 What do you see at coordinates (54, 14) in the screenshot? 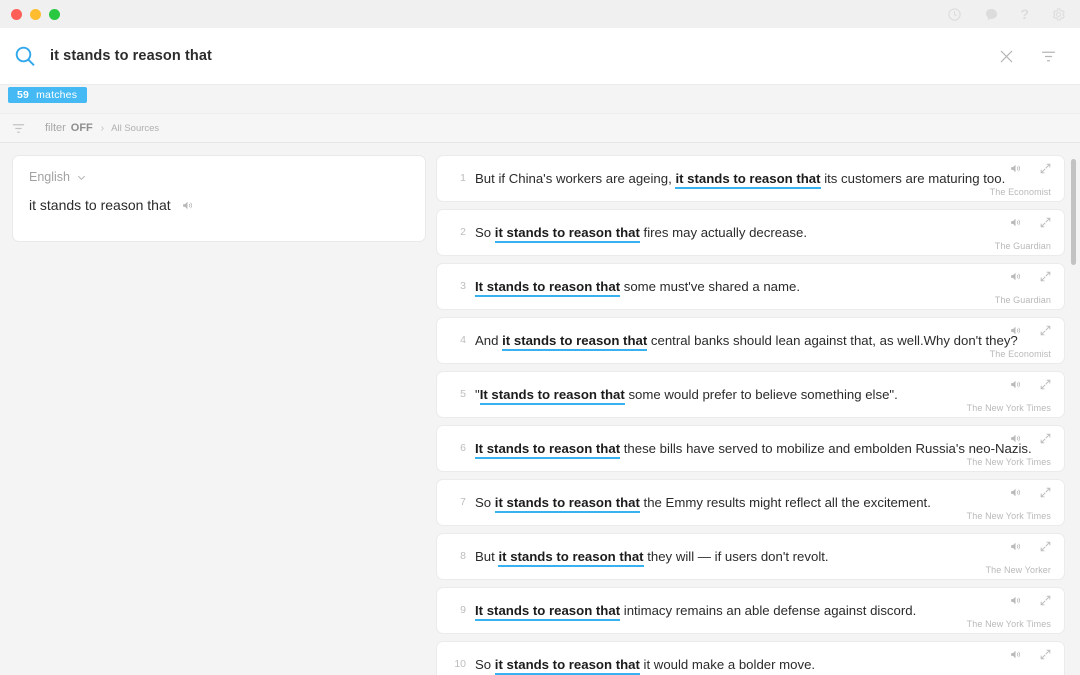
I see `window-maximize-button` at bounding box center [54, 14].